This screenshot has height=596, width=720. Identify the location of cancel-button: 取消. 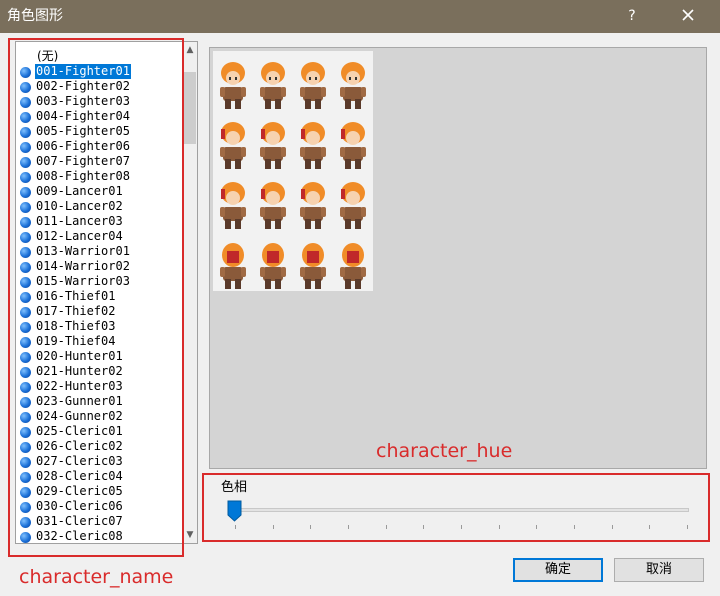
(659, 570).